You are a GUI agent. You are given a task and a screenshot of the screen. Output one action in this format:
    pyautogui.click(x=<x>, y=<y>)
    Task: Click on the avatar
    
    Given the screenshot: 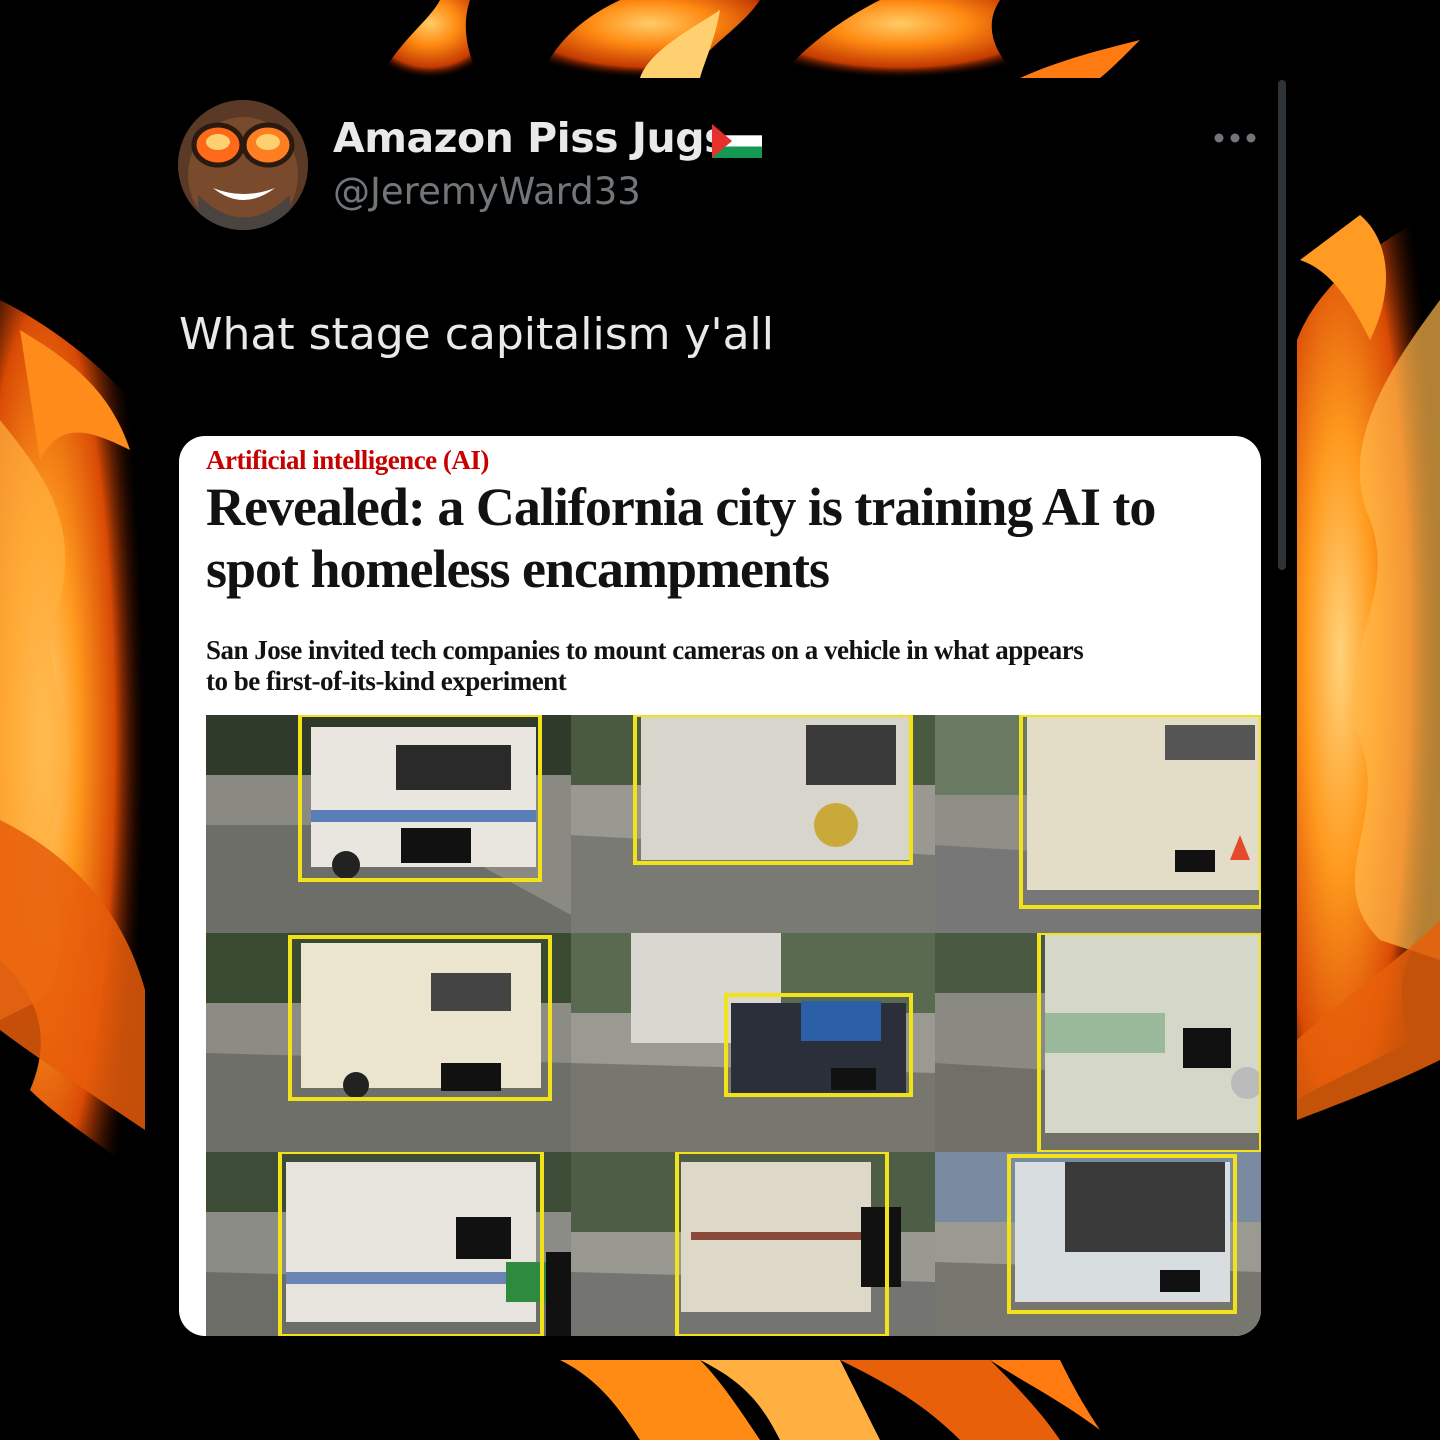 What is the action you would take?
    pyautogui.click(x=243, y=165)
    